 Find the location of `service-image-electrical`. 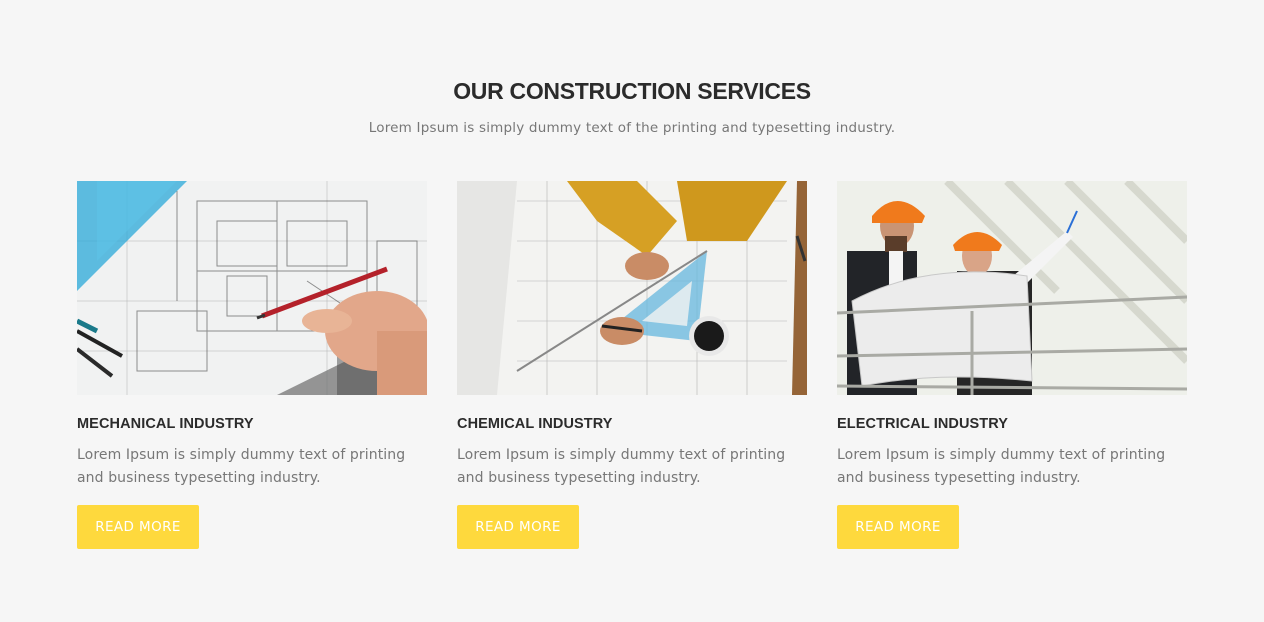

service-image-electrical is located at coordinates (1012, 288).